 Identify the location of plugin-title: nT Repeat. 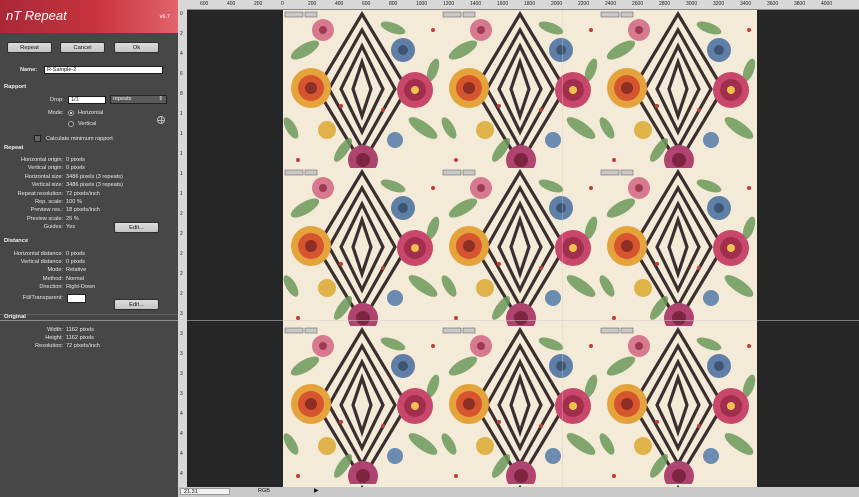
(36, 15).